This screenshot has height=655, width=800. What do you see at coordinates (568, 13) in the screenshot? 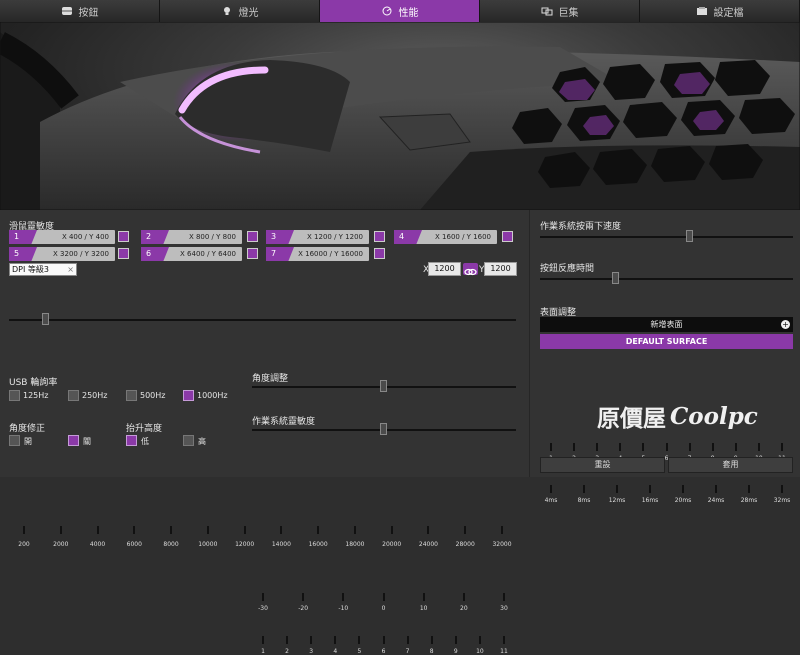
I see `tab-macro-label: 巨集` at bounding box center [568, 13].